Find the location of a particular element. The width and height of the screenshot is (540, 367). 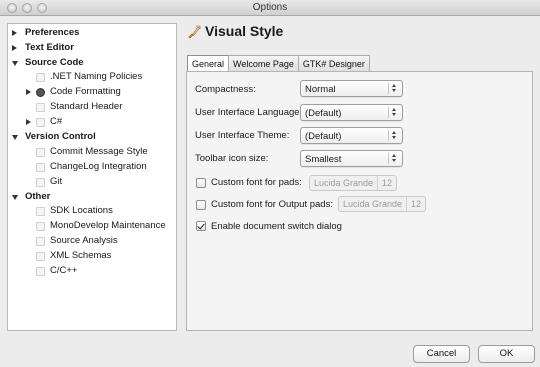

doc-switch-dialog-checkbox is located at coordinates (201, 226).